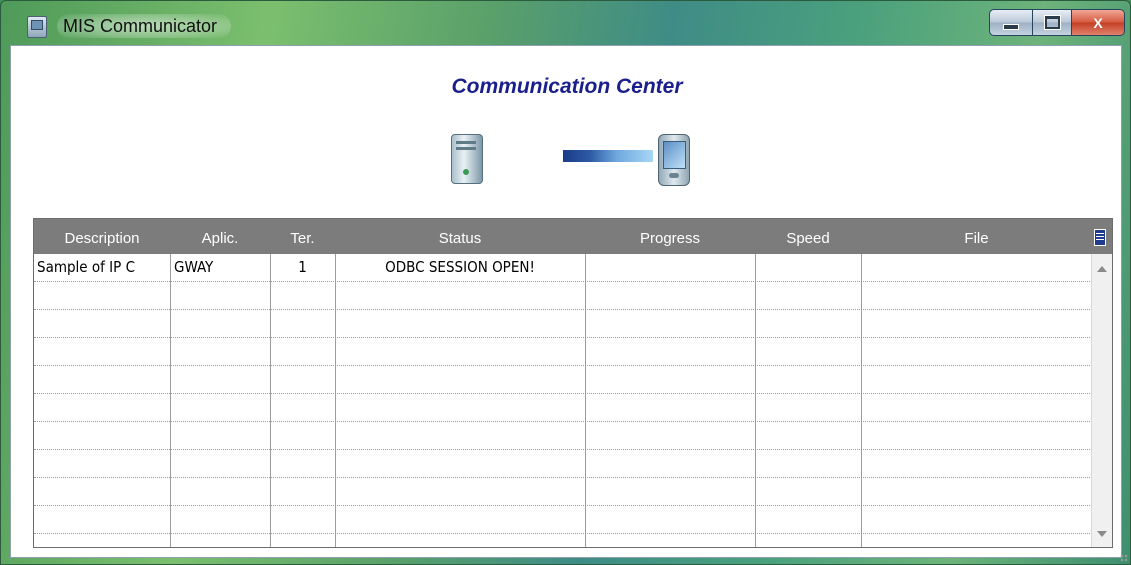 The image size is (1131, 565). Describe the element at coordinates (1011, 22) in the screenshot. I see `minimize-button` at that location.